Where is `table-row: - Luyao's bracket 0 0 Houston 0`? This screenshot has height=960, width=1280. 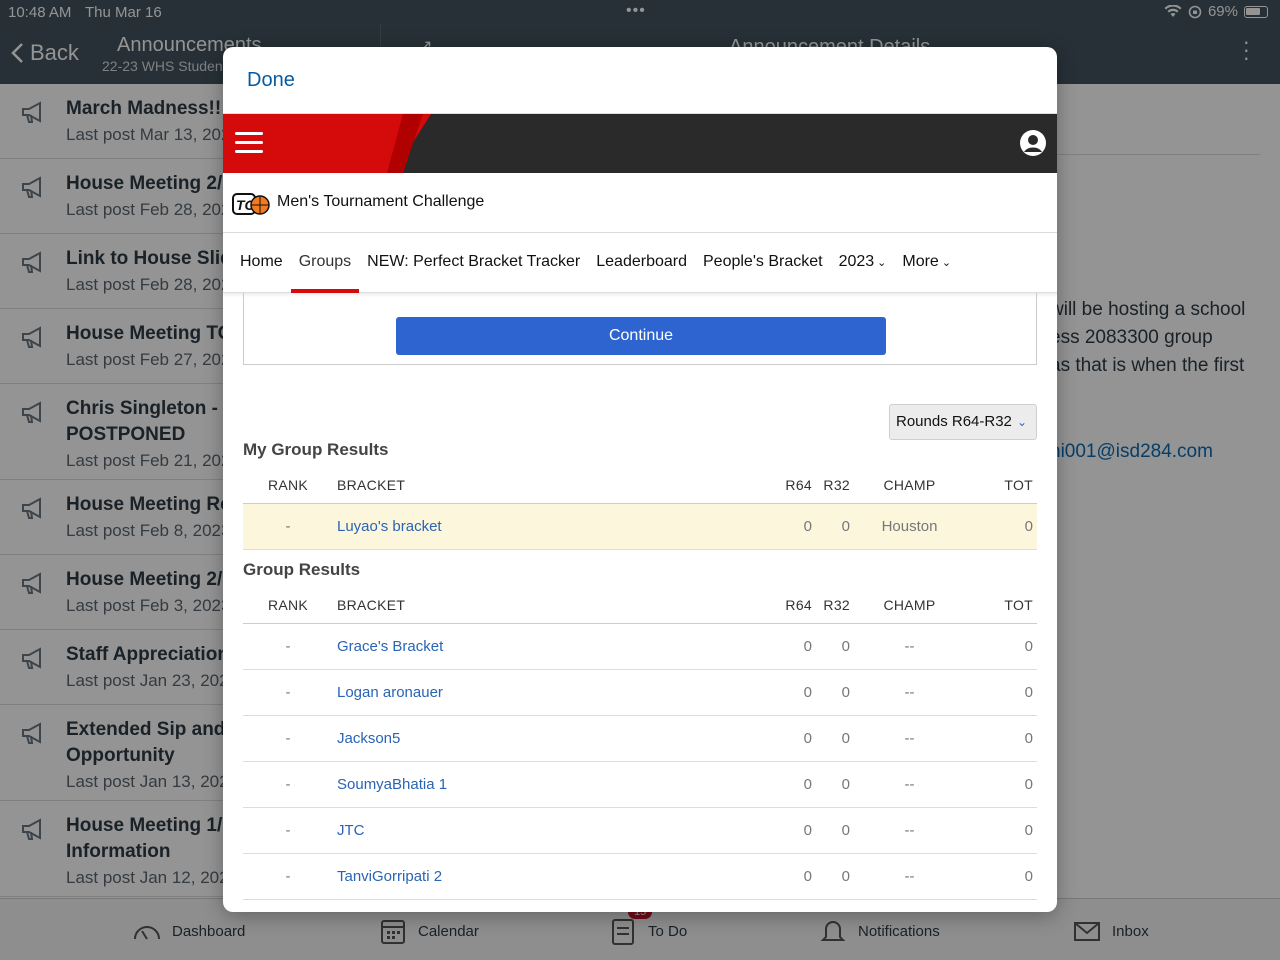 table-row: - Luyao's bracket 0 0 Houston 0 is located at coordinates (640, 526).